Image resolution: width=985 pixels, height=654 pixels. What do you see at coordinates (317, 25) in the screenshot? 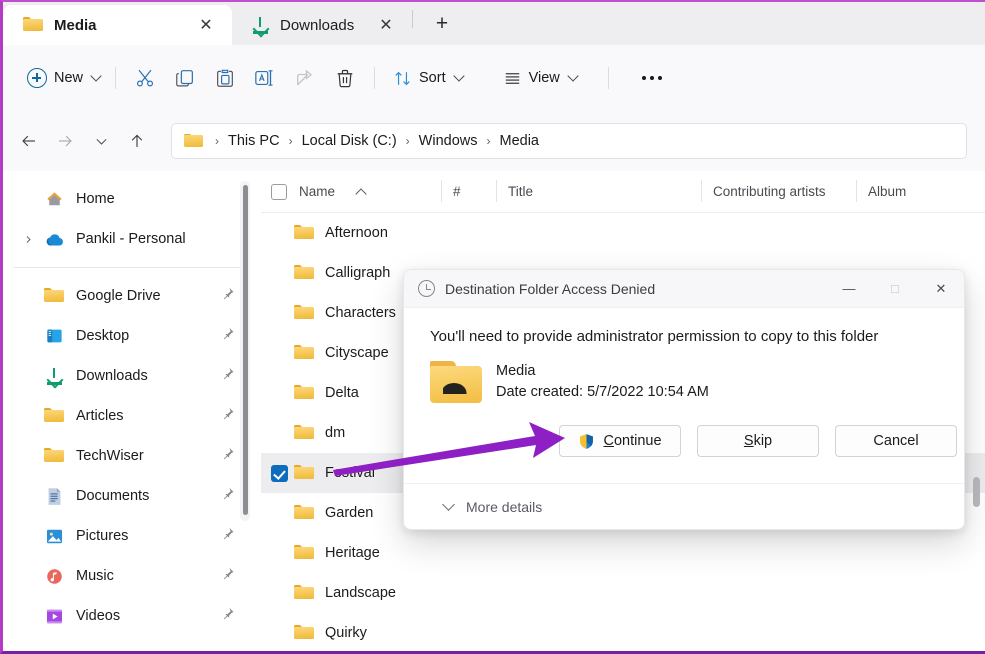
I see `tab-label: Downloads` at bounding box center [317, 25].